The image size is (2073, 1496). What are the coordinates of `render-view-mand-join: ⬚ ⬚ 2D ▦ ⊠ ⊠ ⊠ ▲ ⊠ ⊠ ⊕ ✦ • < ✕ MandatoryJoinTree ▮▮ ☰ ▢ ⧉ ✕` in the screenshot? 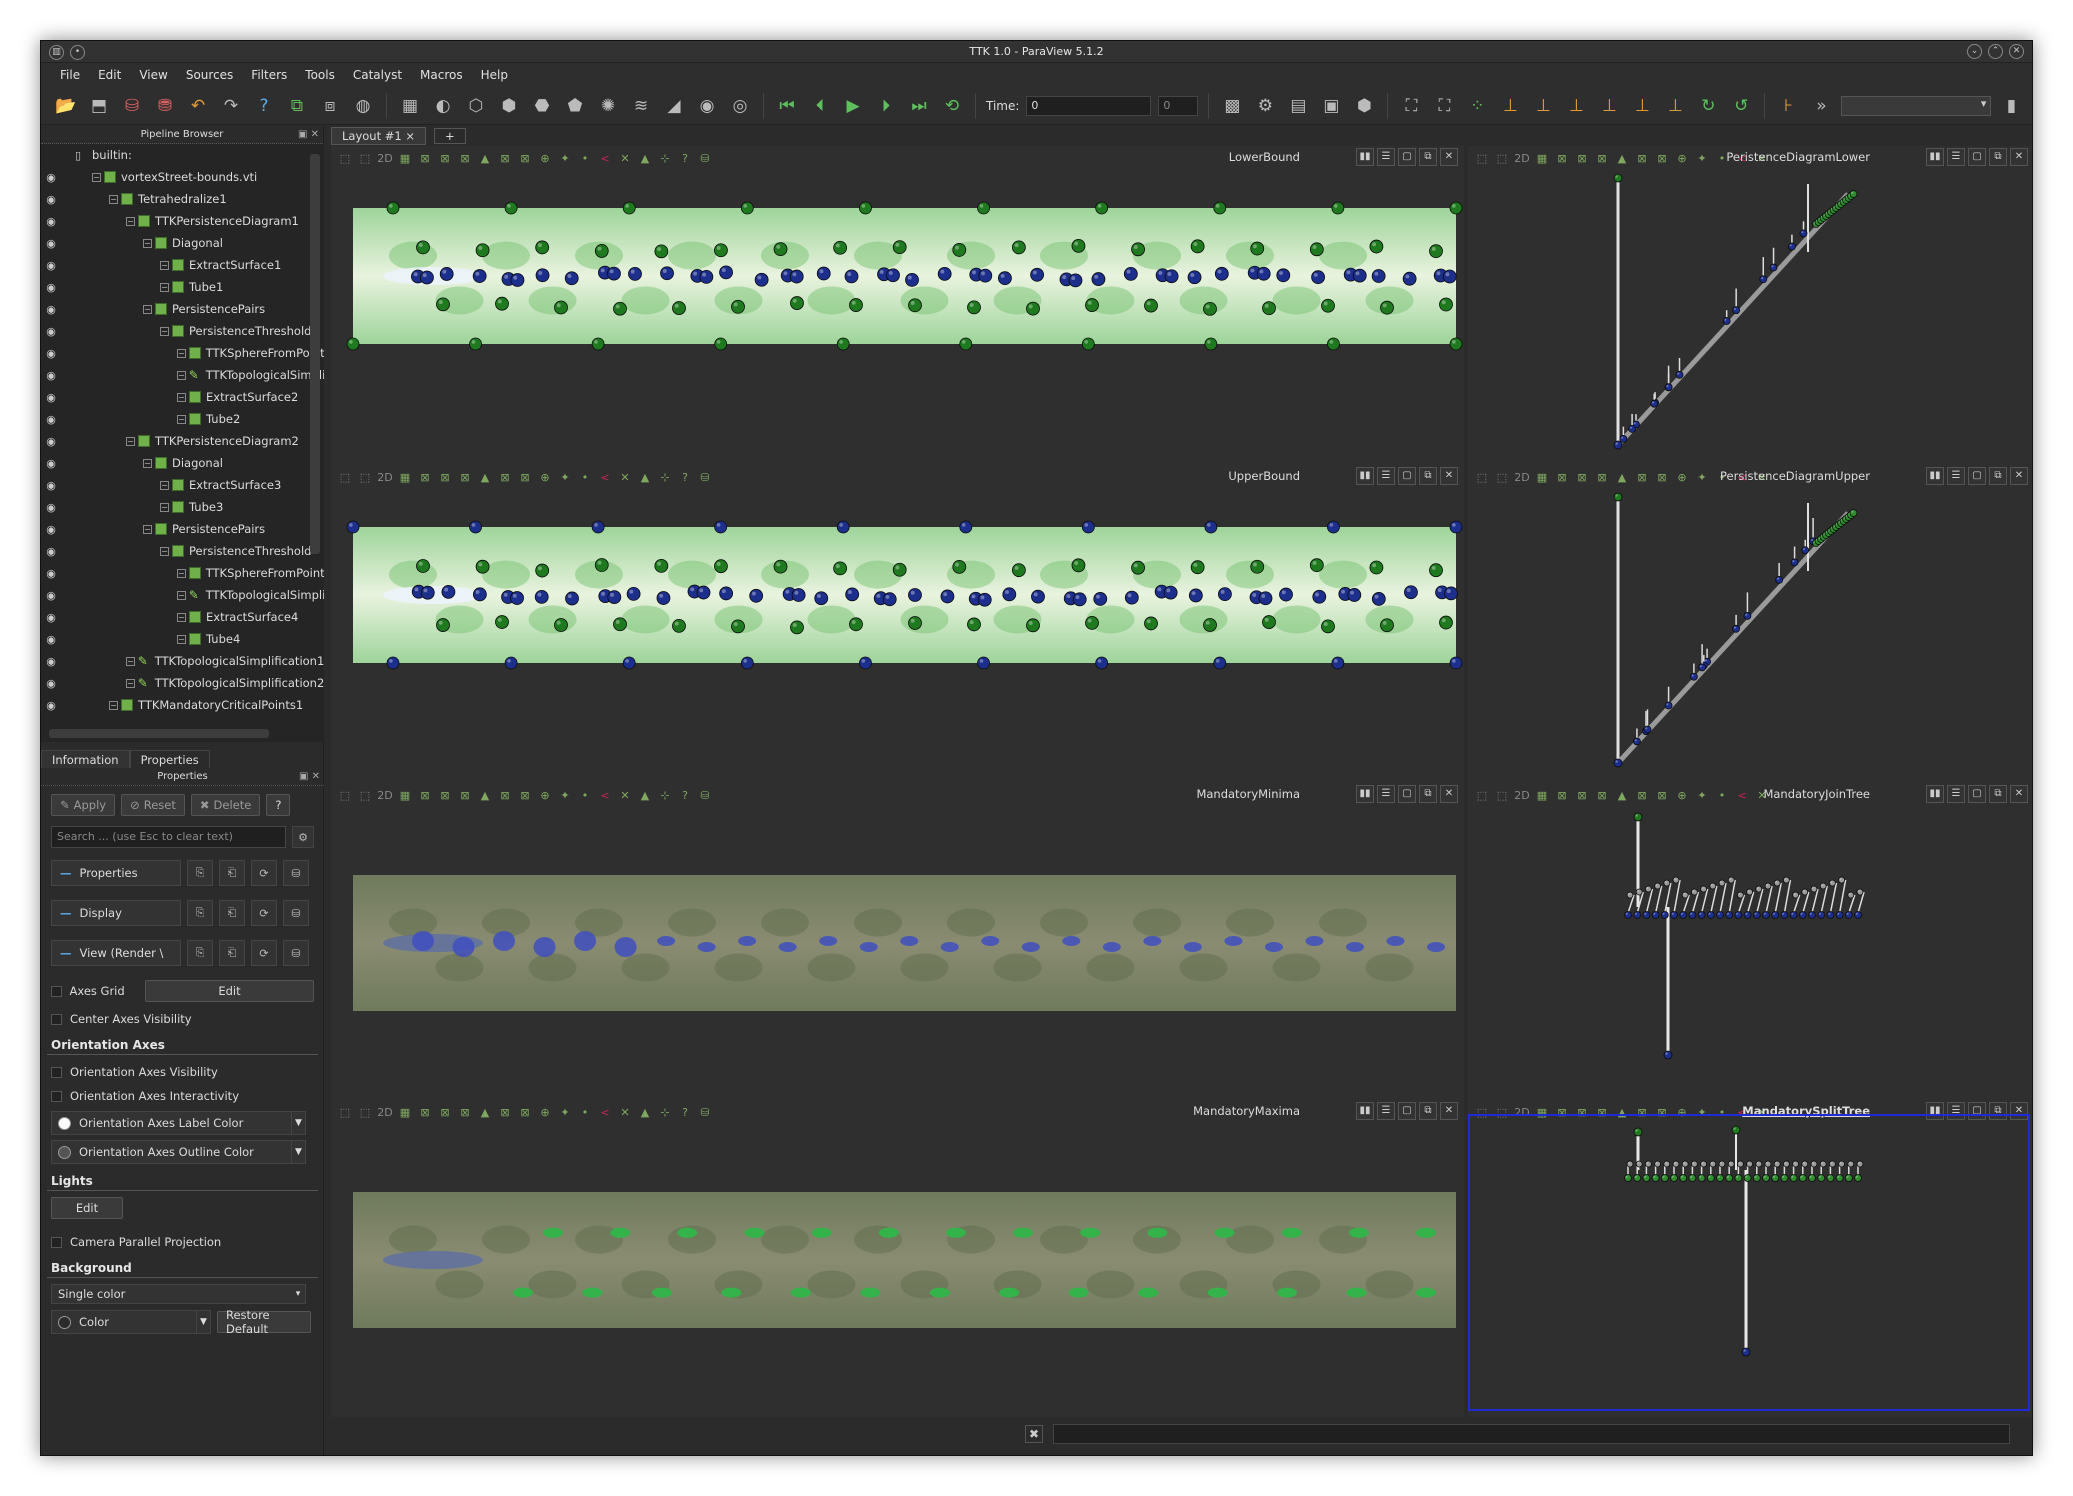 It's located at (1750, 941).